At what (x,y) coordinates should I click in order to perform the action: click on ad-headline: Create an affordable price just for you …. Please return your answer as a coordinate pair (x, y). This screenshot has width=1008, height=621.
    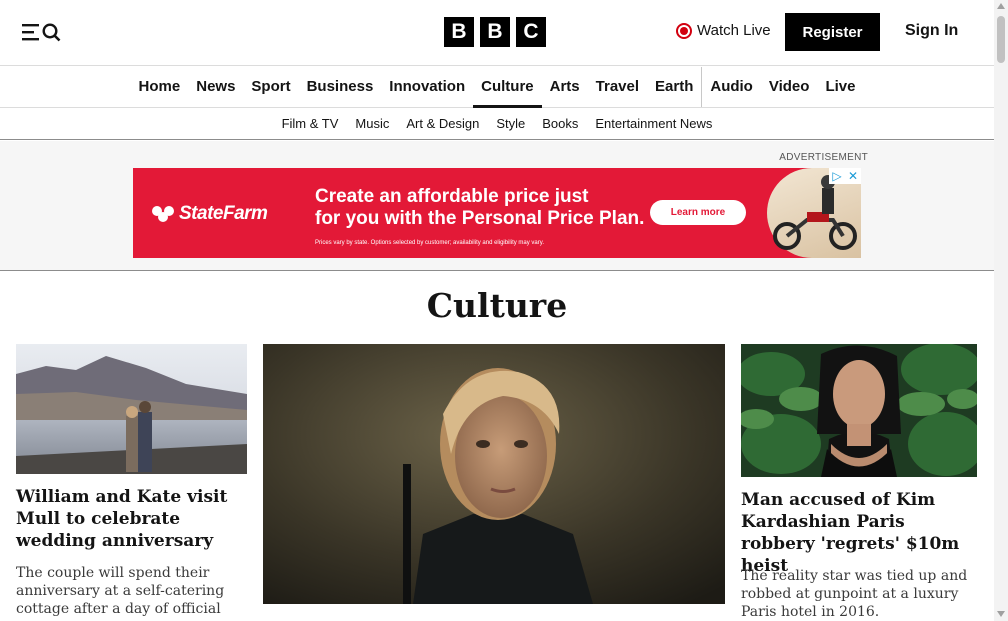
    Looking at the image, I should click on (485, 208).